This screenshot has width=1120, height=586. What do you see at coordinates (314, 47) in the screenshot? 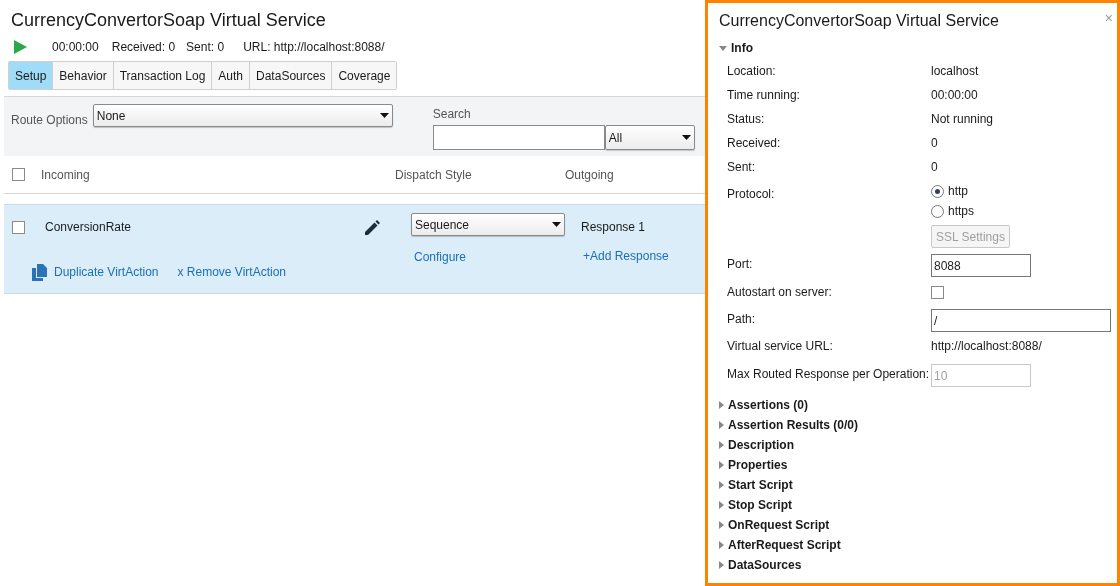
I see `service-url: URL: http://localhost:8088/` at bounding box center [314, 47].